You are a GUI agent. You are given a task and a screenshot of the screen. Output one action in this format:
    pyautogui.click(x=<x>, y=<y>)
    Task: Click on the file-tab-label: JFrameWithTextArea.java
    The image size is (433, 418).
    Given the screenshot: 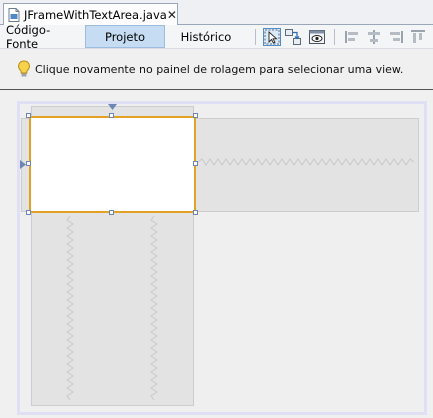 What is the action you would take?
    pyautogui.click(x=95, y=14)
    